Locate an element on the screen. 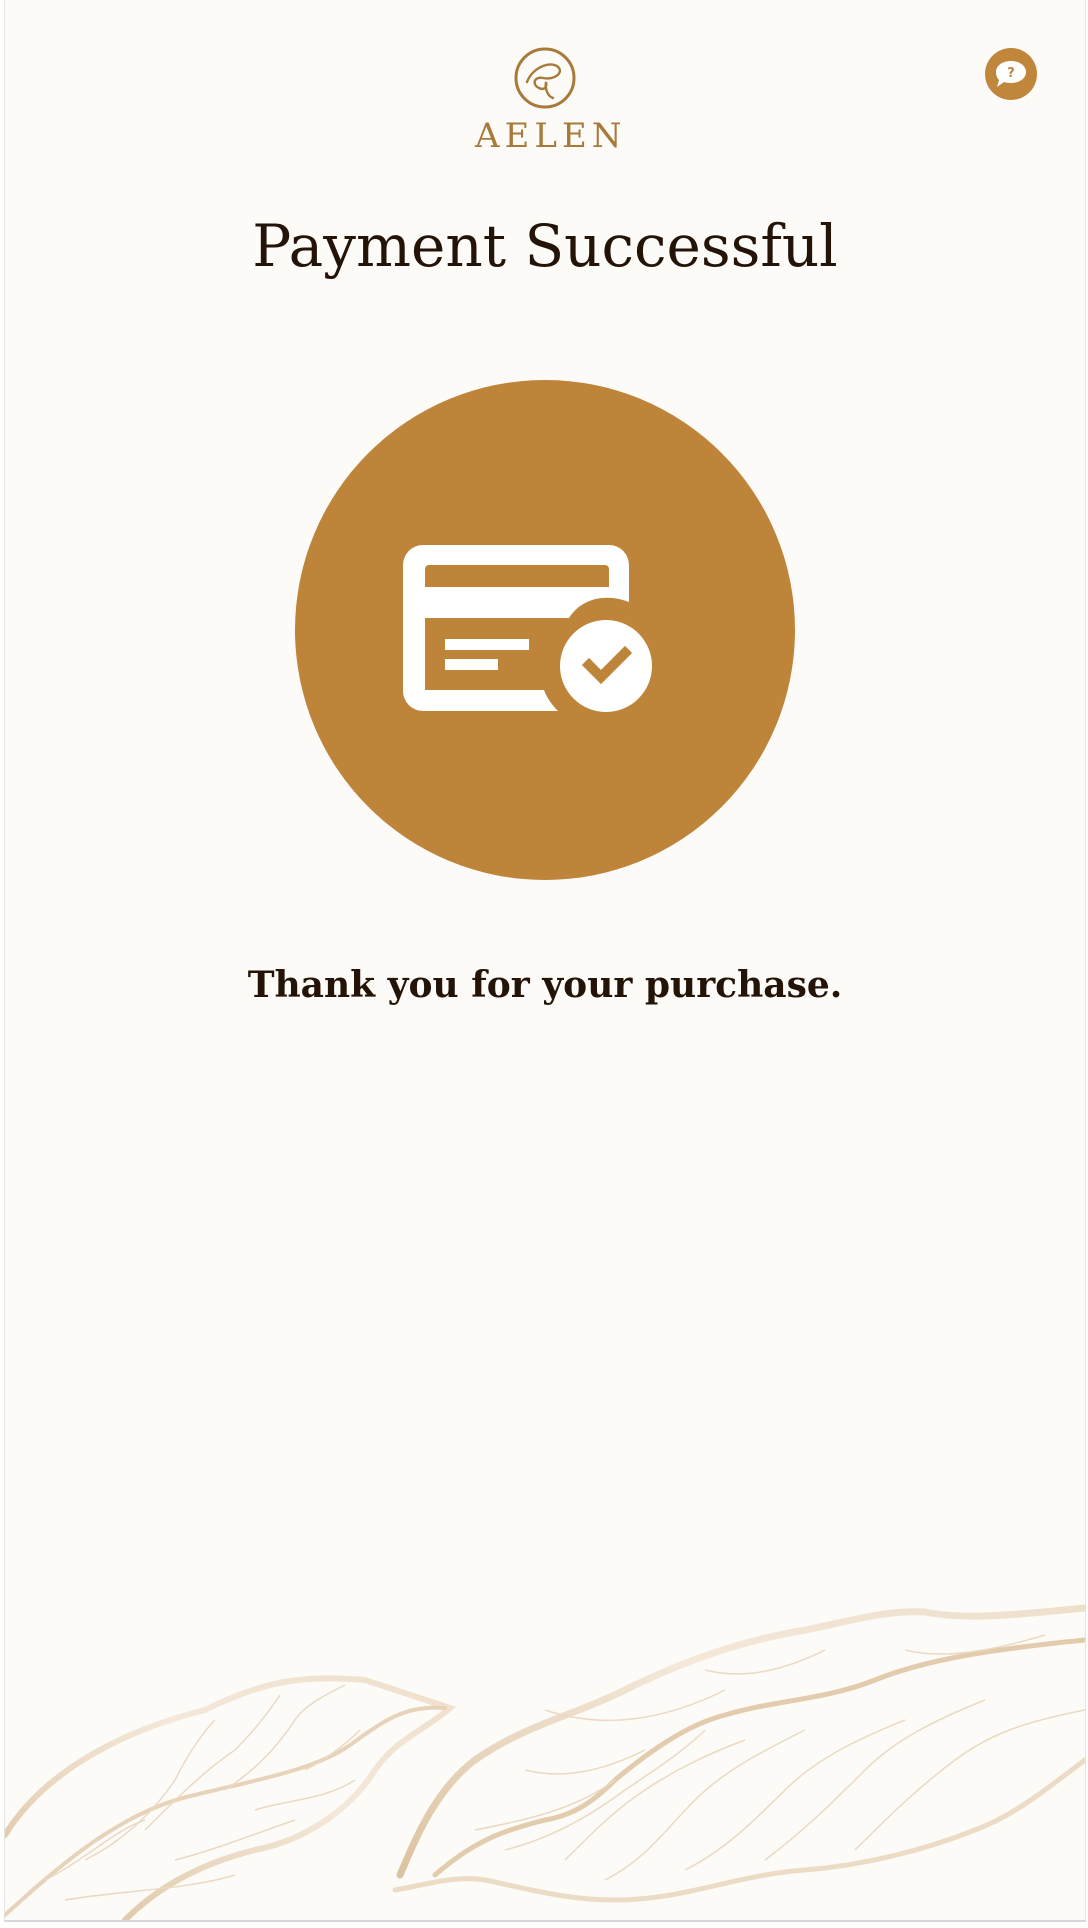 The height and width of the screenshot is (1928, 1088). brand-logo: AELEN is located at coordinates (551, 101).